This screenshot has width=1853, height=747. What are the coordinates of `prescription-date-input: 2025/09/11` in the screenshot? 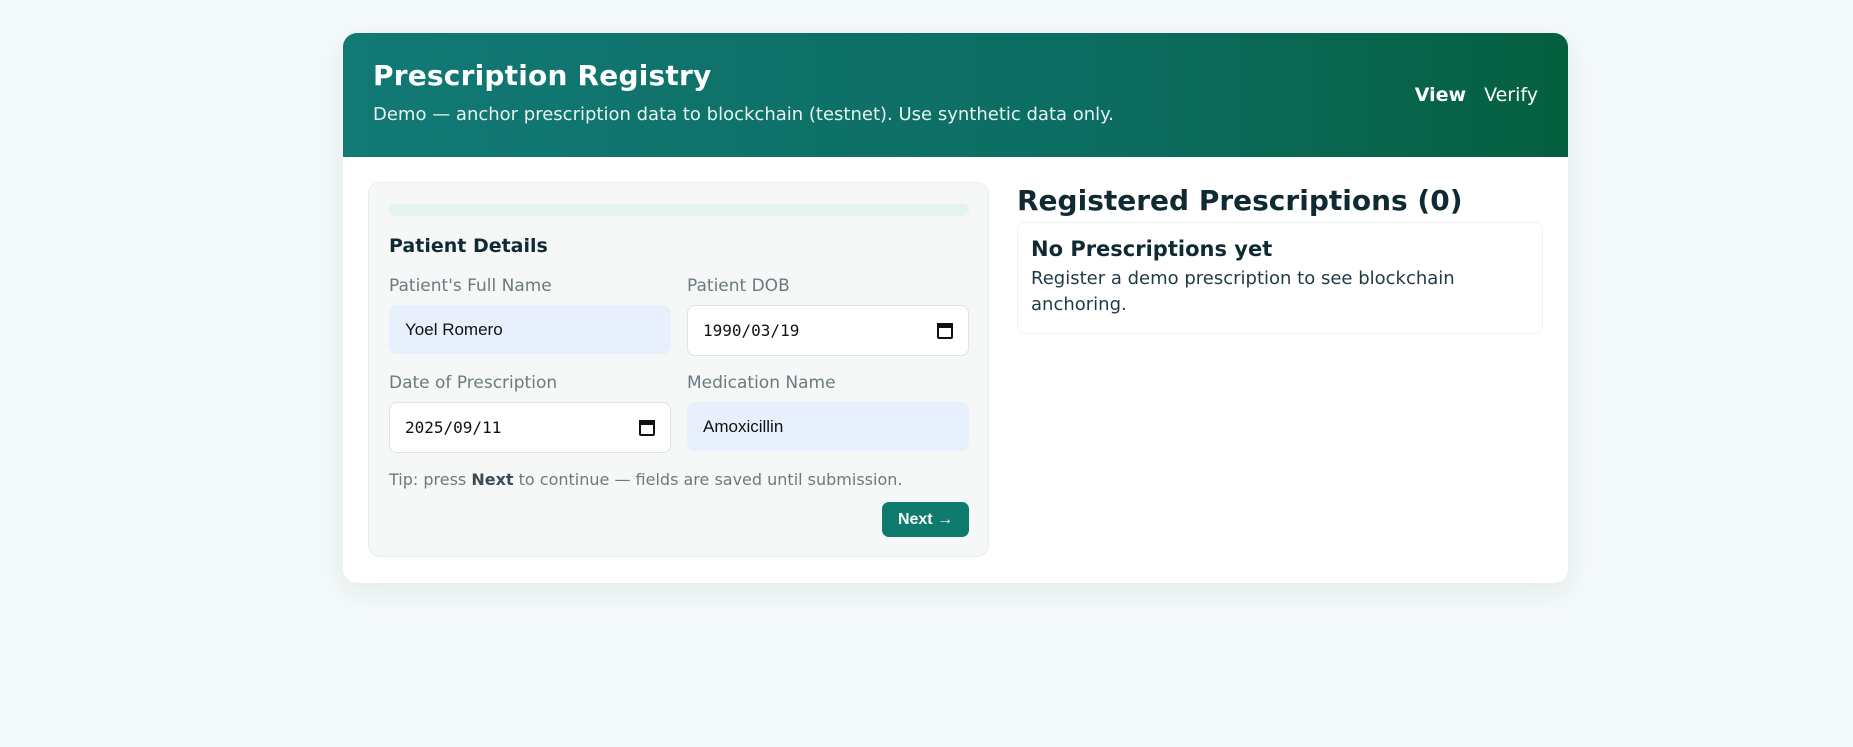 It's located at (530, 427).